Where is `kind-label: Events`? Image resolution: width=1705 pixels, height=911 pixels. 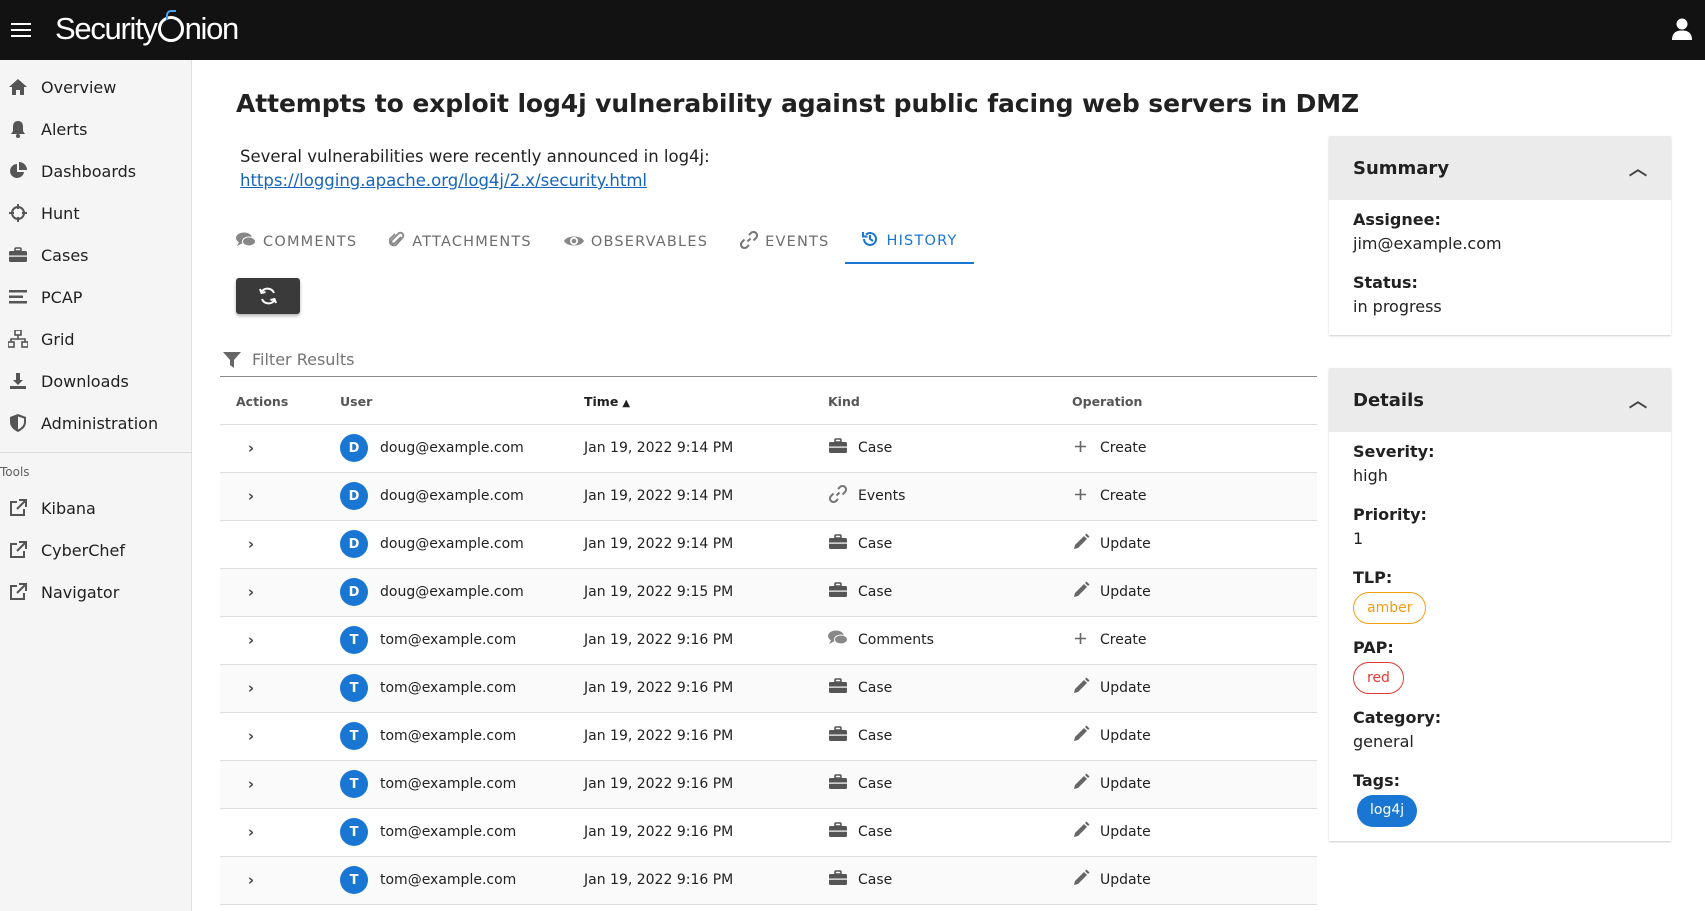
kind-label: Events is located at coordinates (882, 496).